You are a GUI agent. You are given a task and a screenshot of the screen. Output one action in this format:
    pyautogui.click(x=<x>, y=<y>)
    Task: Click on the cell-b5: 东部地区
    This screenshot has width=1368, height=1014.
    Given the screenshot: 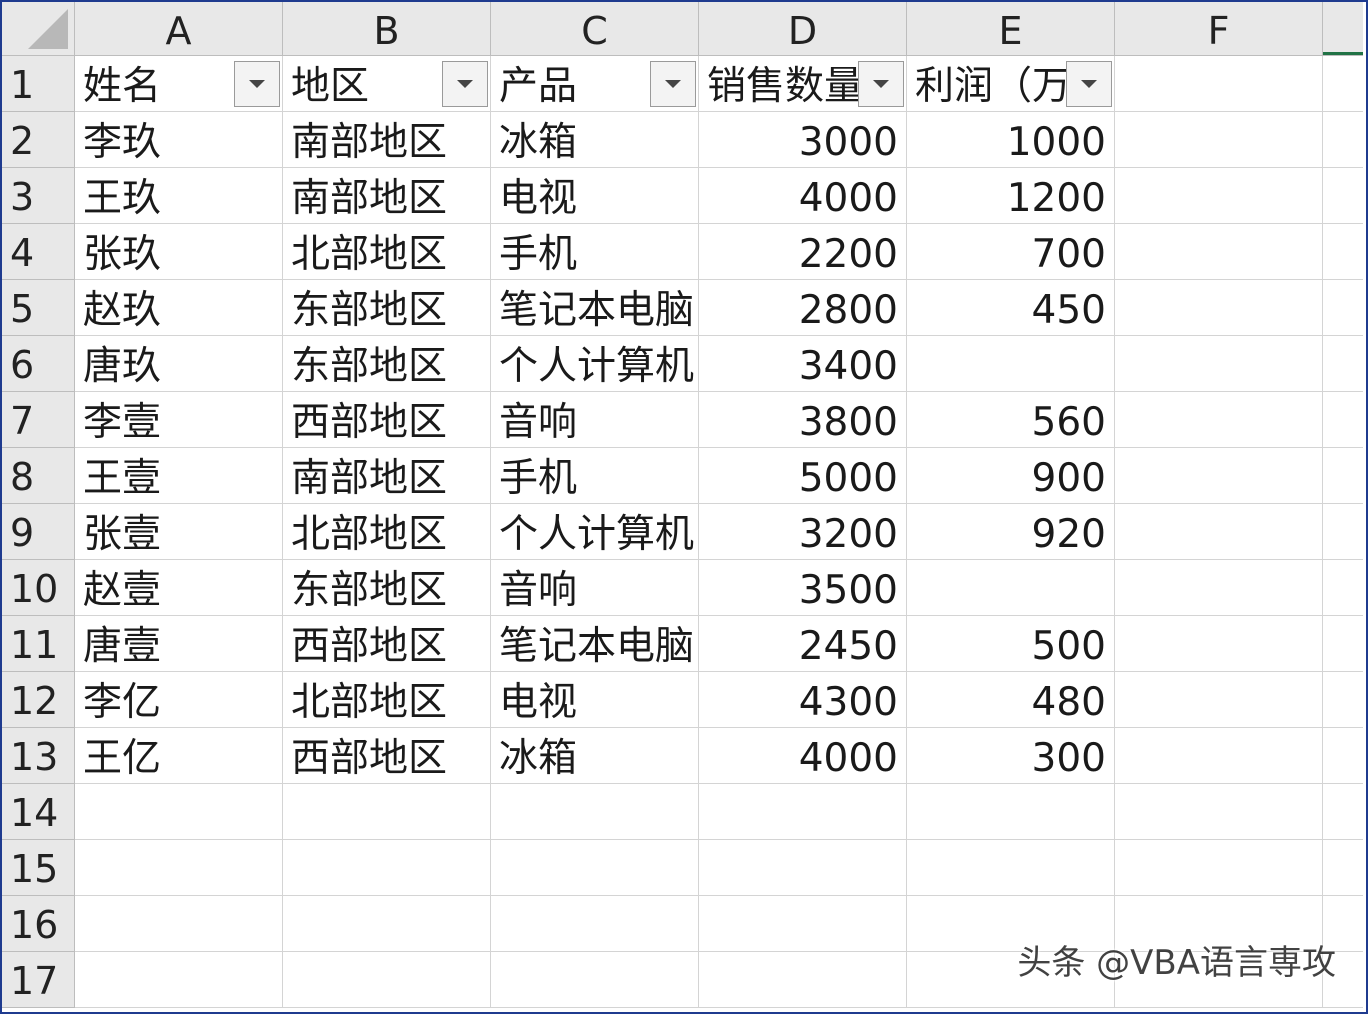 What is the action you would take?
    pyautogui.click(x=387, y=308)
    